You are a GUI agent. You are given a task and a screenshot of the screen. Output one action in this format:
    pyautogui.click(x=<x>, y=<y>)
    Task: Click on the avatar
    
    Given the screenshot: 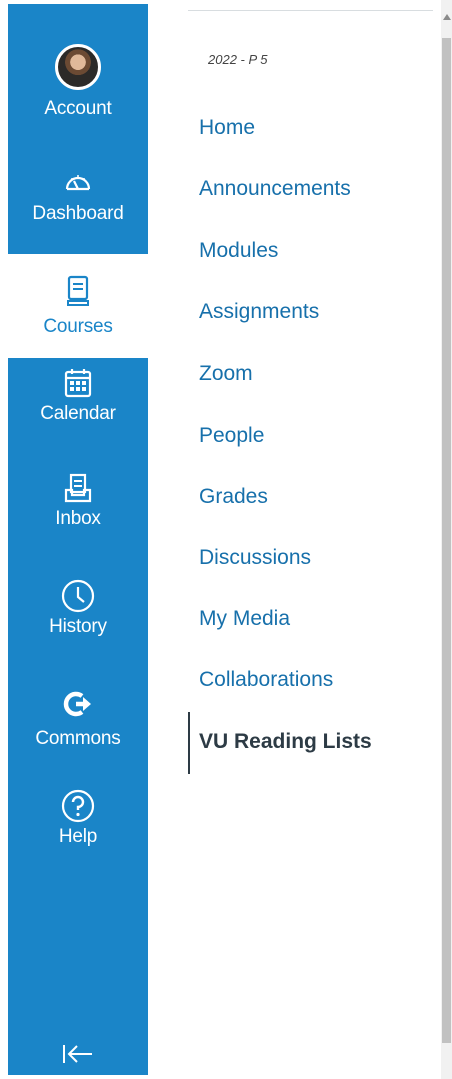 What is the action you would take?
    pyautogui.click(x=78, y=67)
    